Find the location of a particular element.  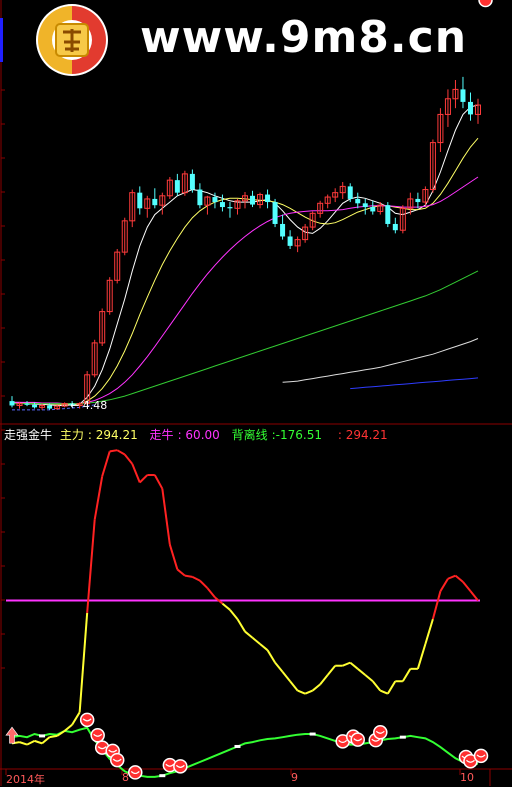

indicator-title: 走强金牛 is located at coordinates (28, 435).